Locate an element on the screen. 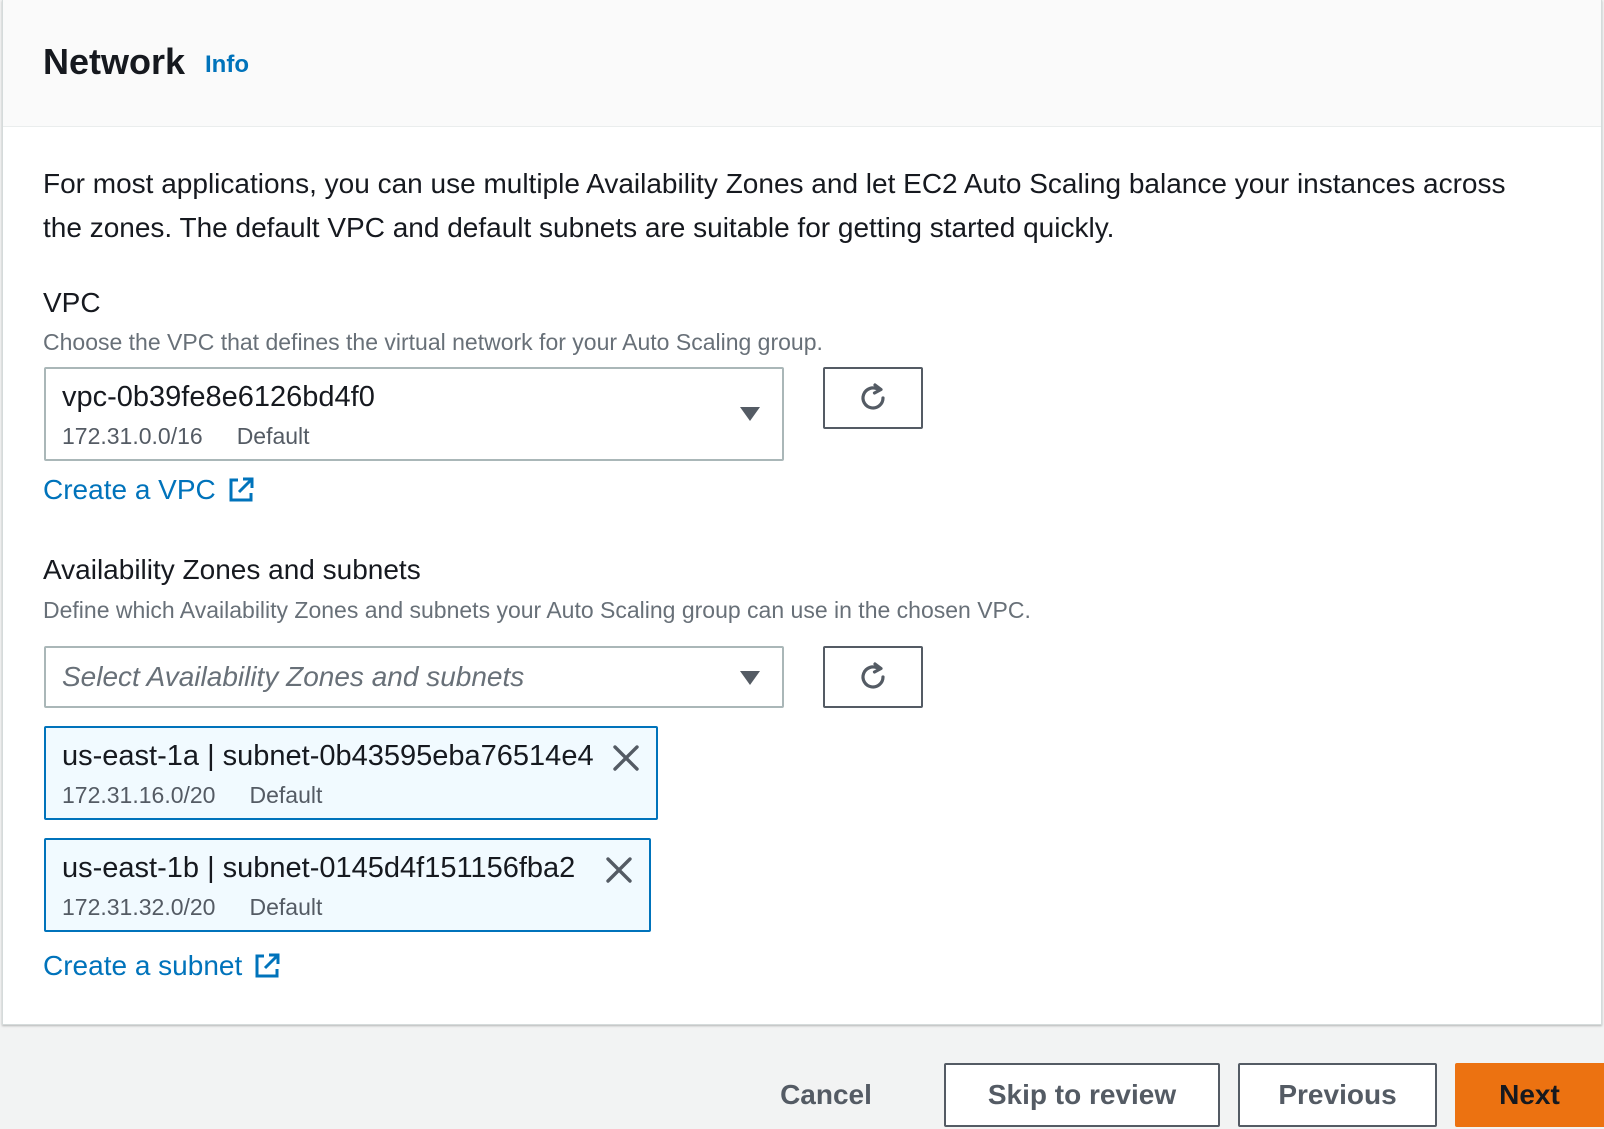 This screenshot has width=1604, height=1129. subnet-token-name: us-east-1b | subnet-0145d4f151156fba2 is located at coordinates (319, 868).